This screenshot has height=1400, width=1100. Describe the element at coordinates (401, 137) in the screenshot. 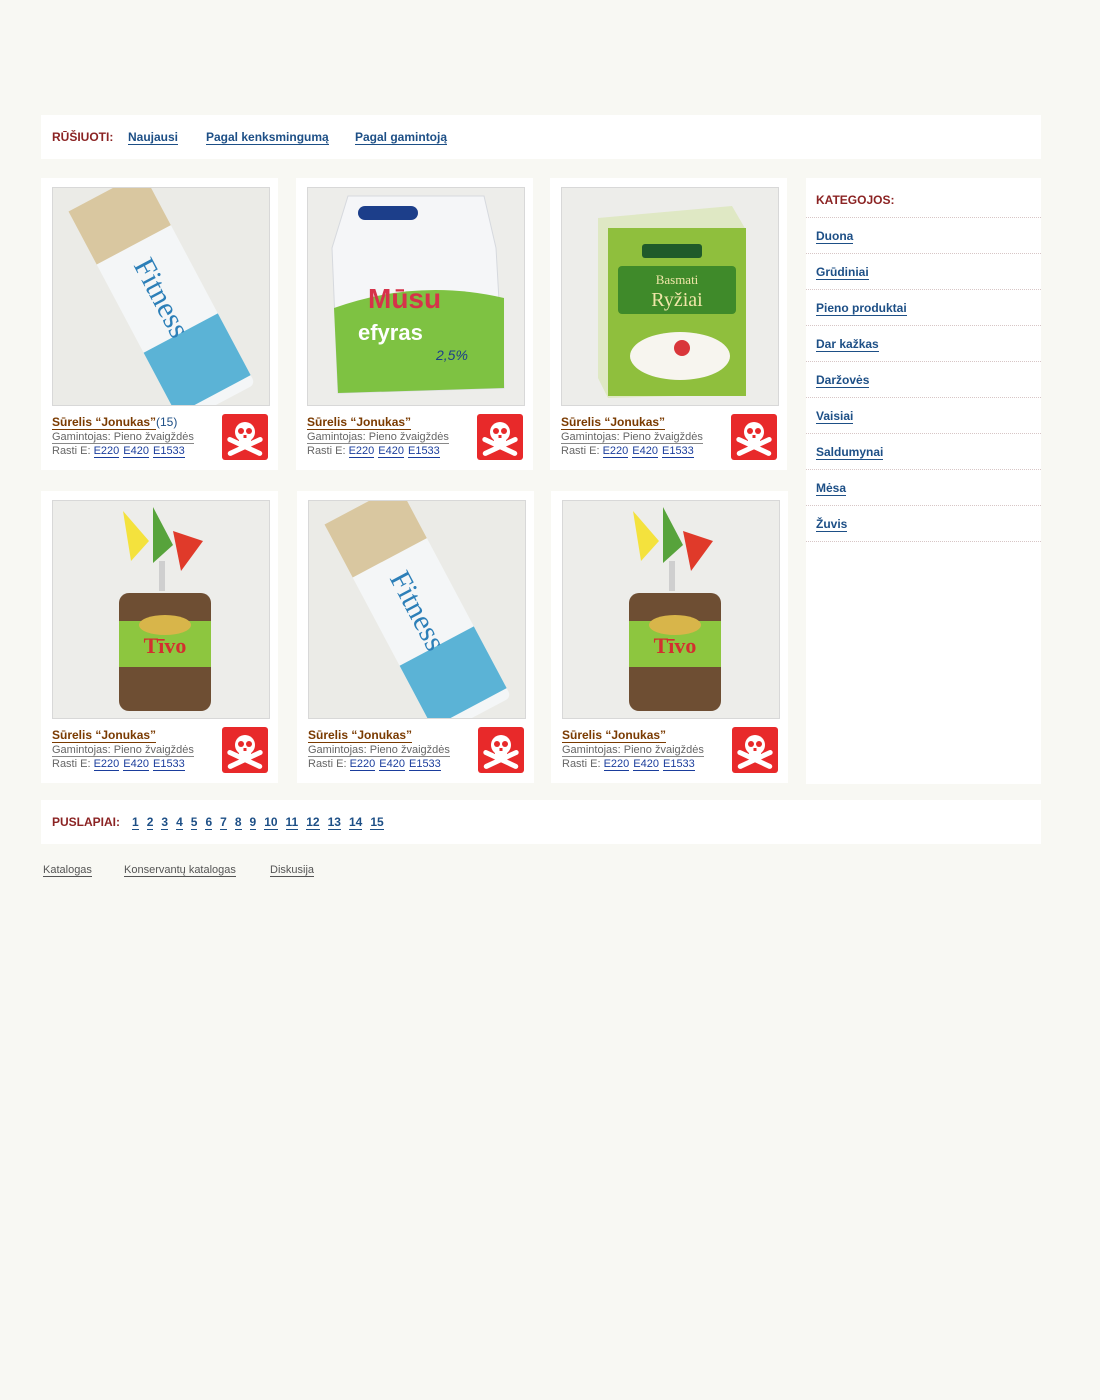

I see `sort-manufacturer-link: Pagal gamintoją` at that location.